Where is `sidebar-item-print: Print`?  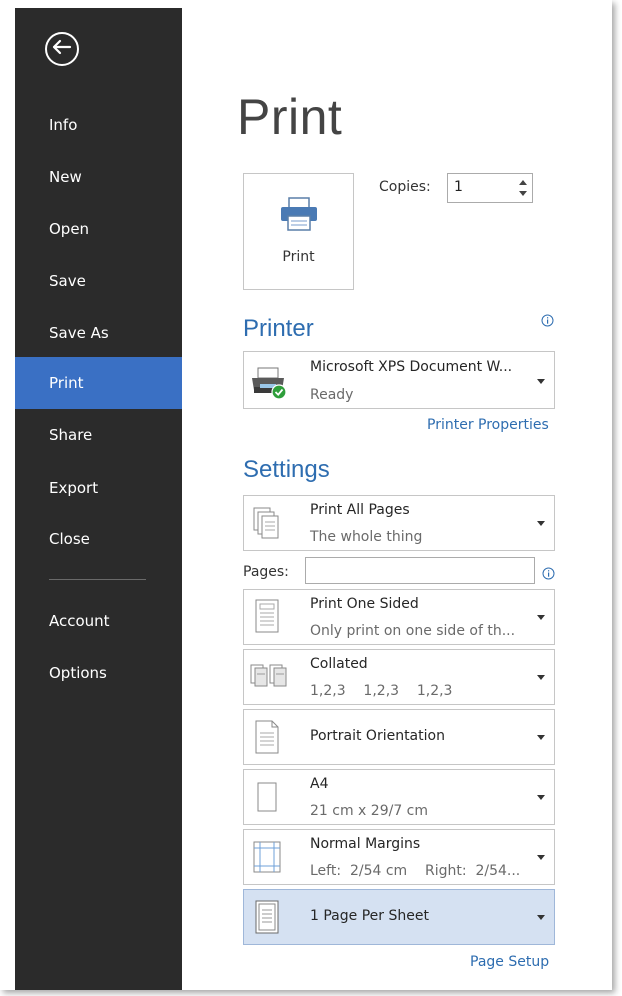 sidebar-item-print: Print is located at coordinates (98, 383).